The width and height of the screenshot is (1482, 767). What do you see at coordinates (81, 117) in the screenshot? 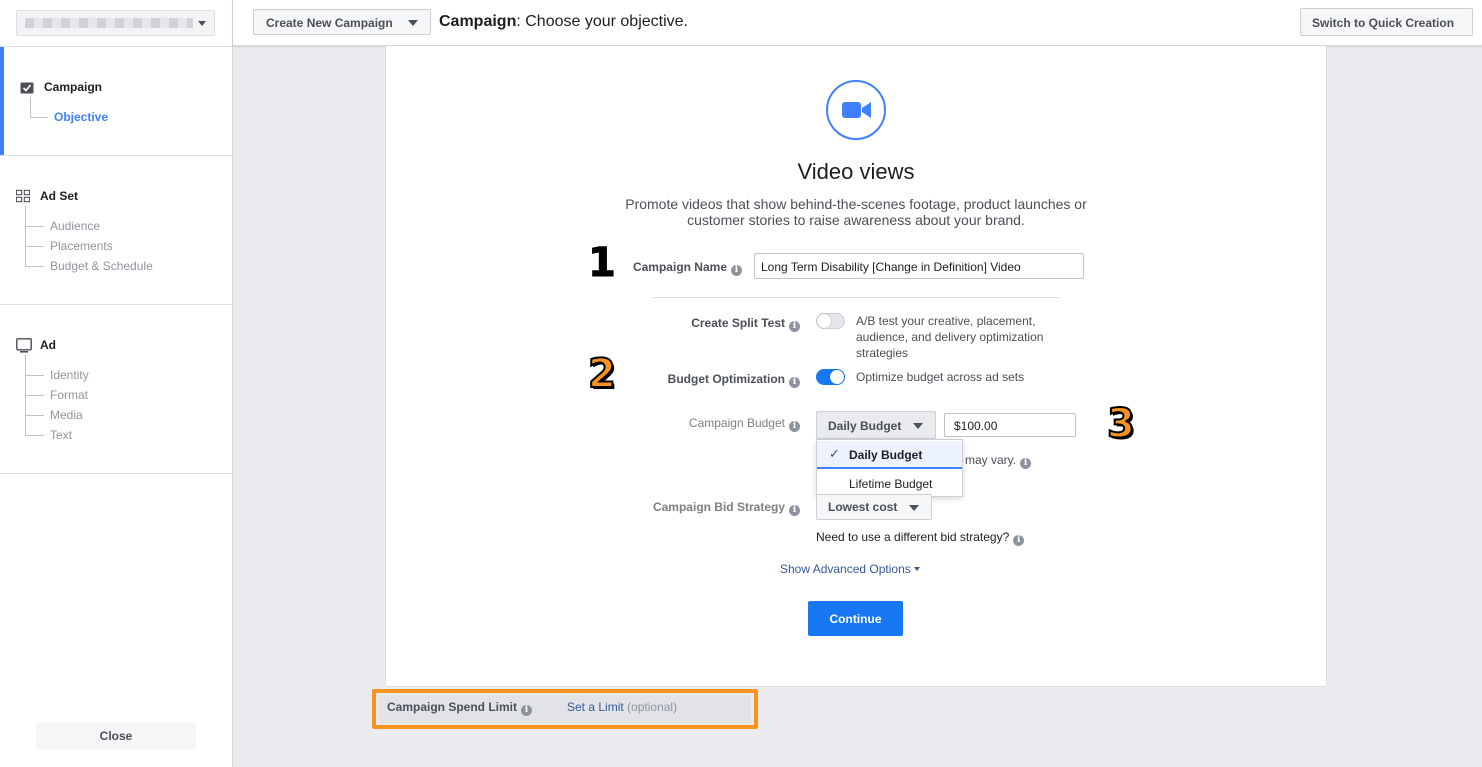
I see `sidebar-item-objective: Objective` at bounding box center [81, 117].